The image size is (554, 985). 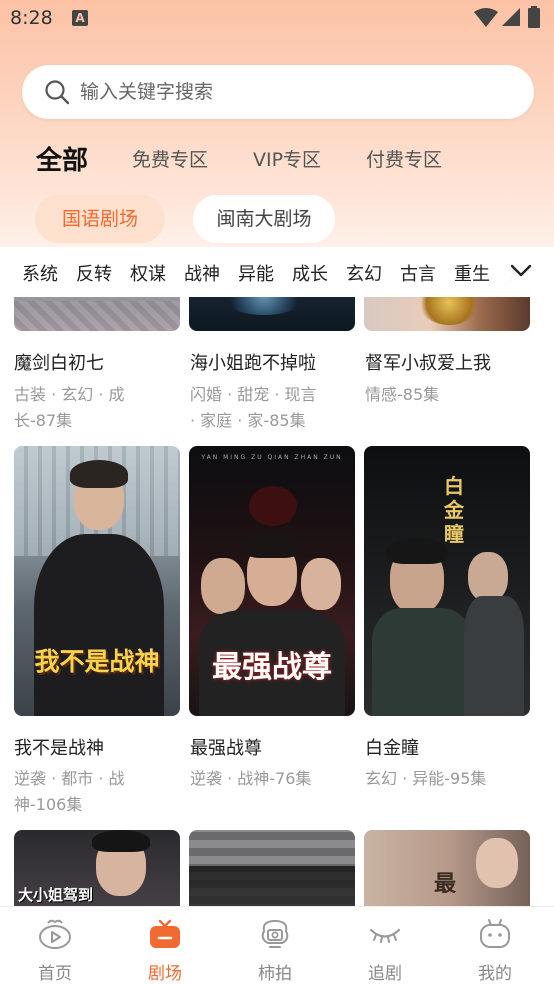 What do you see at coordinates (392, 747) in the screenshot?
I see `drama-title: 白金瞳` at bounding box center [392, 747].